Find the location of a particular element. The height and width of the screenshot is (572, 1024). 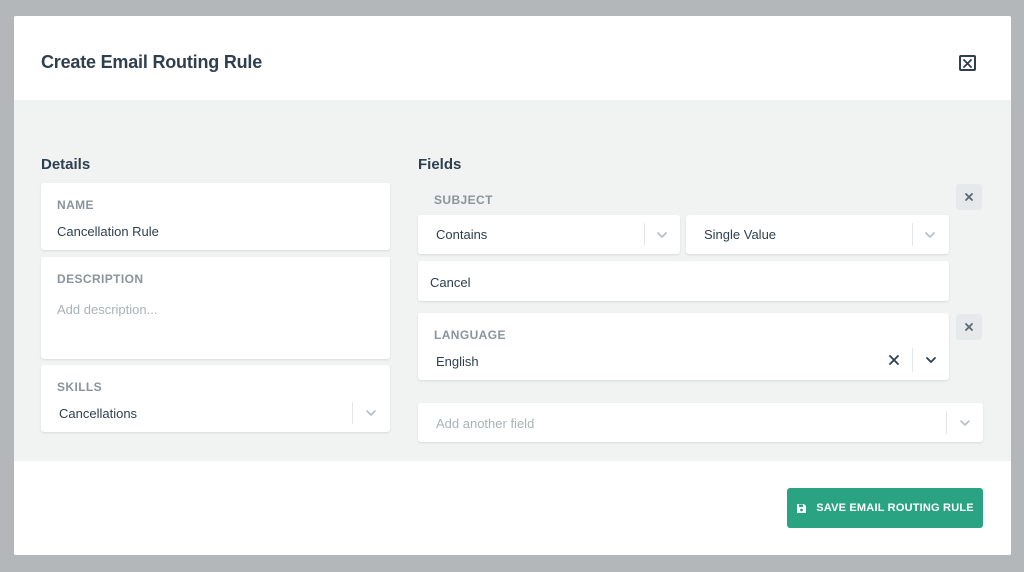

floppy-disk-icon is located at coordinates (802, 508).